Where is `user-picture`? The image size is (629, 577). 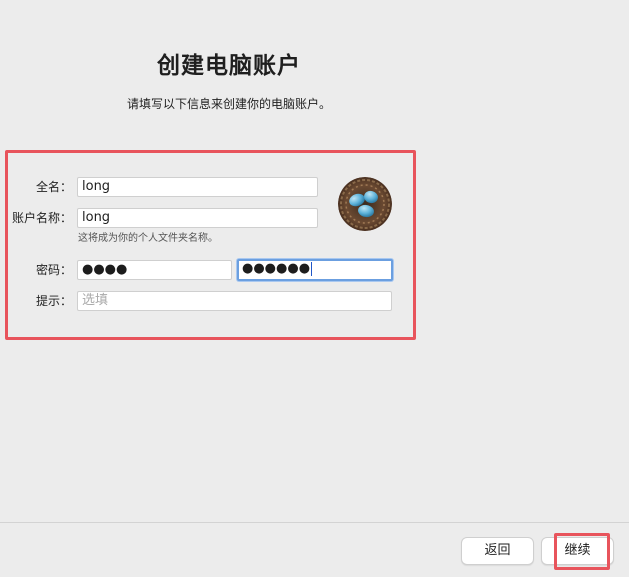 user-picture is located at coordinates (365, 204).